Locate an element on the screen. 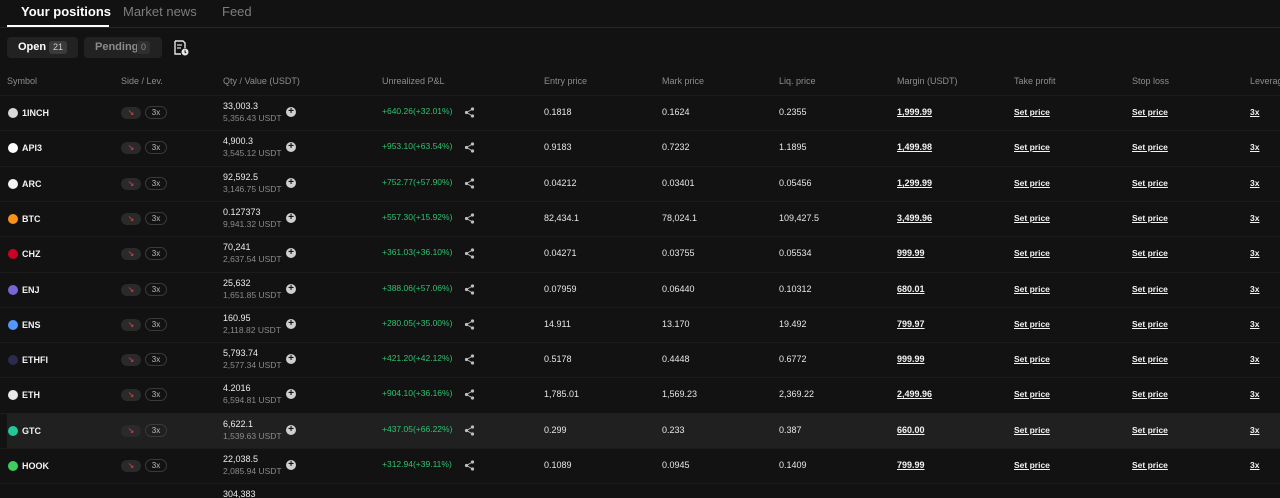 The image size is (1280, 498). margin-value: 680.01 is located at coordinates (911, 289).